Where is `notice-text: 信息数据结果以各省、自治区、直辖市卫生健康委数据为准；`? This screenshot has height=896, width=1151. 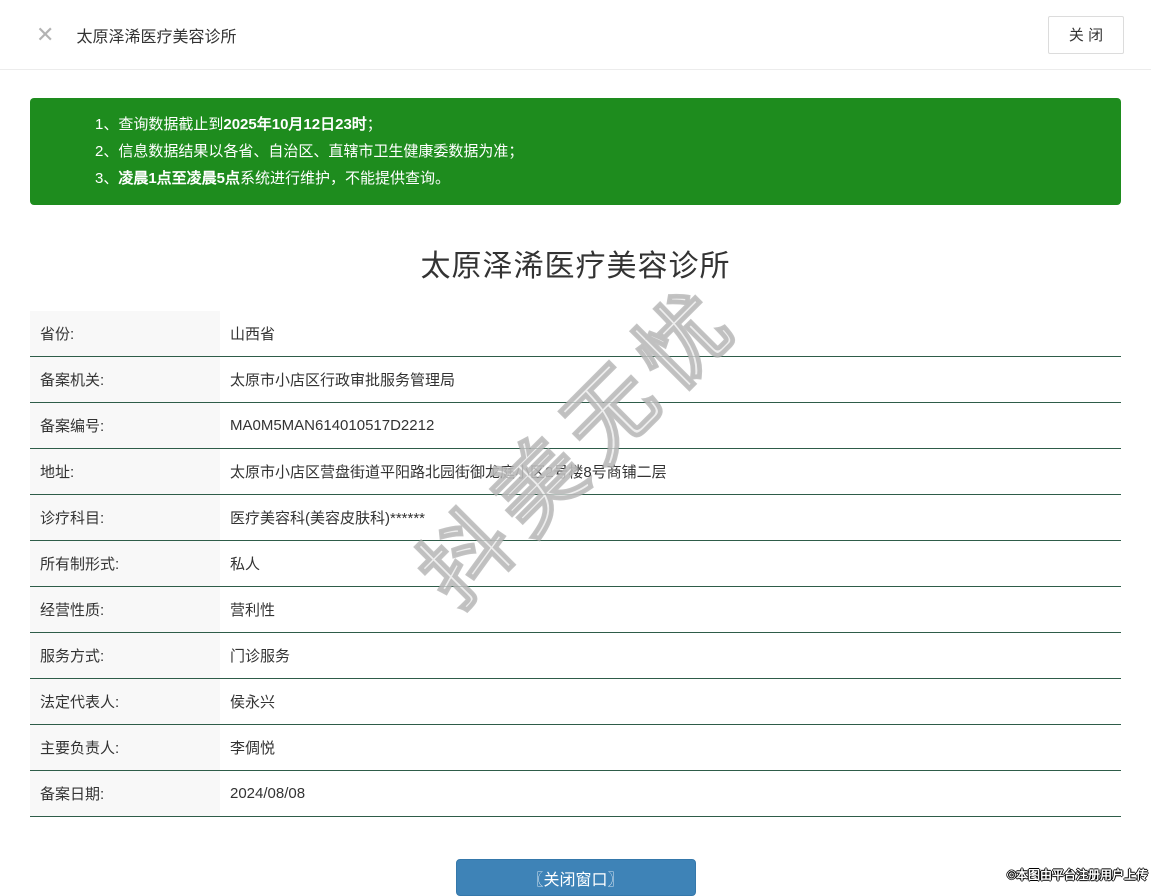 notice-text: 信息数据结果以各省、自治区、直辖市卫生健康委数据为准； is located at coordinates (321, 151).